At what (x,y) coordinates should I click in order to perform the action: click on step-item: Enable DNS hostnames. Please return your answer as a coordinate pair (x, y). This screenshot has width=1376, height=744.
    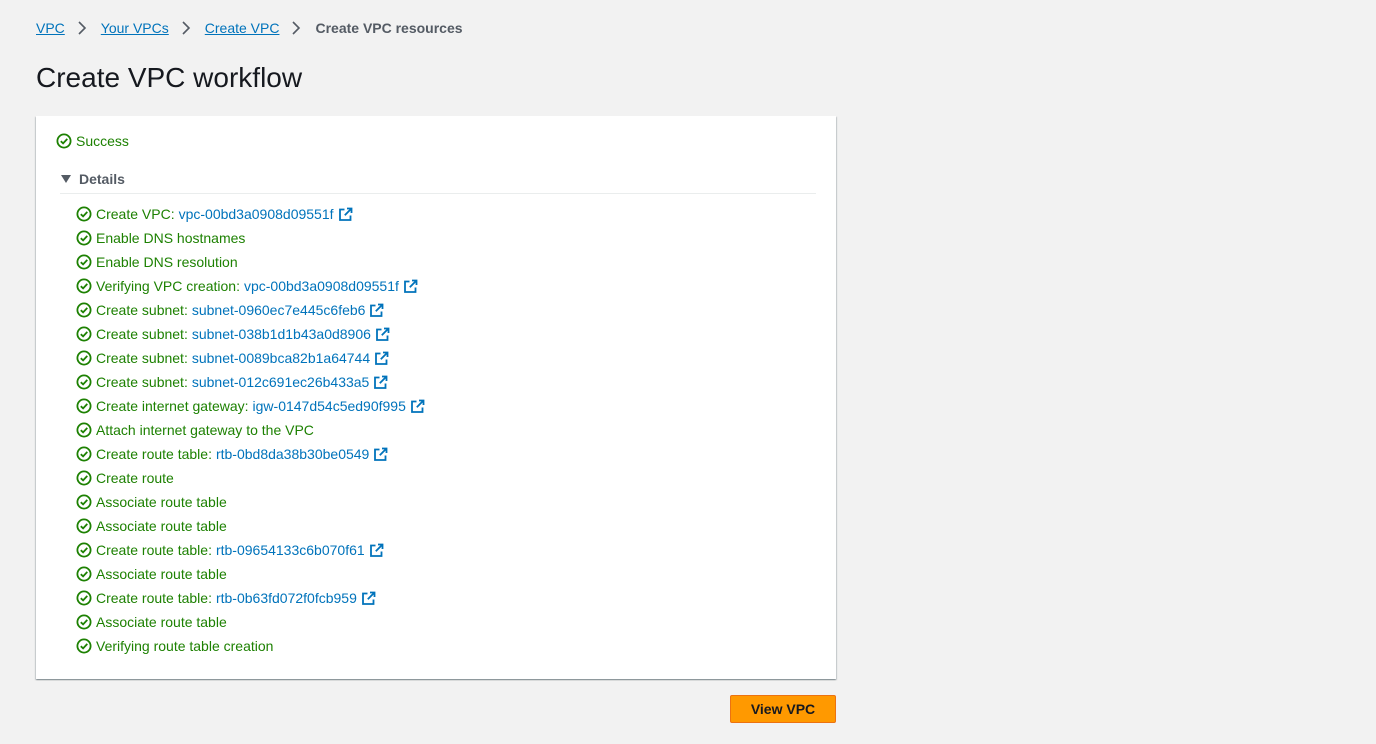
    Looking at the image, I should click on (250, 238).